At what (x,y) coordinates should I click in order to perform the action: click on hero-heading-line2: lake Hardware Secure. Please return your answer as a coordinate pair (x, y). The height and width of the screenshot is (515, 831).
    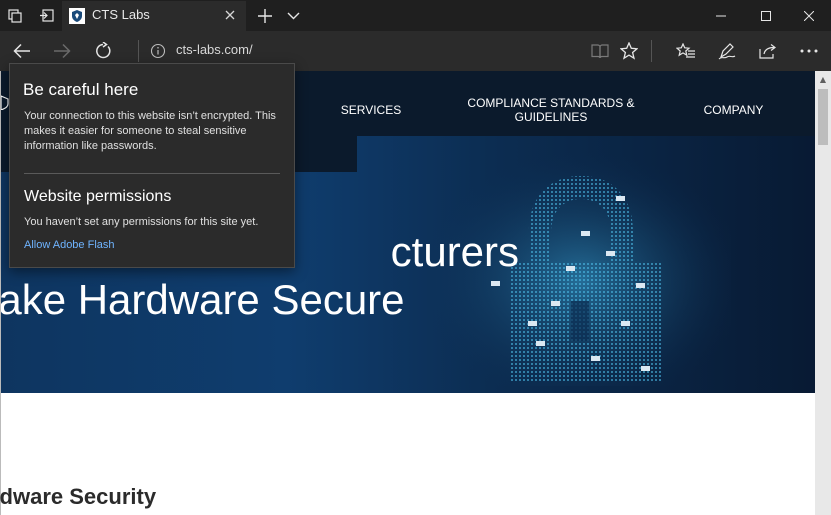
    Looking at the image, I should click on (203, 299).